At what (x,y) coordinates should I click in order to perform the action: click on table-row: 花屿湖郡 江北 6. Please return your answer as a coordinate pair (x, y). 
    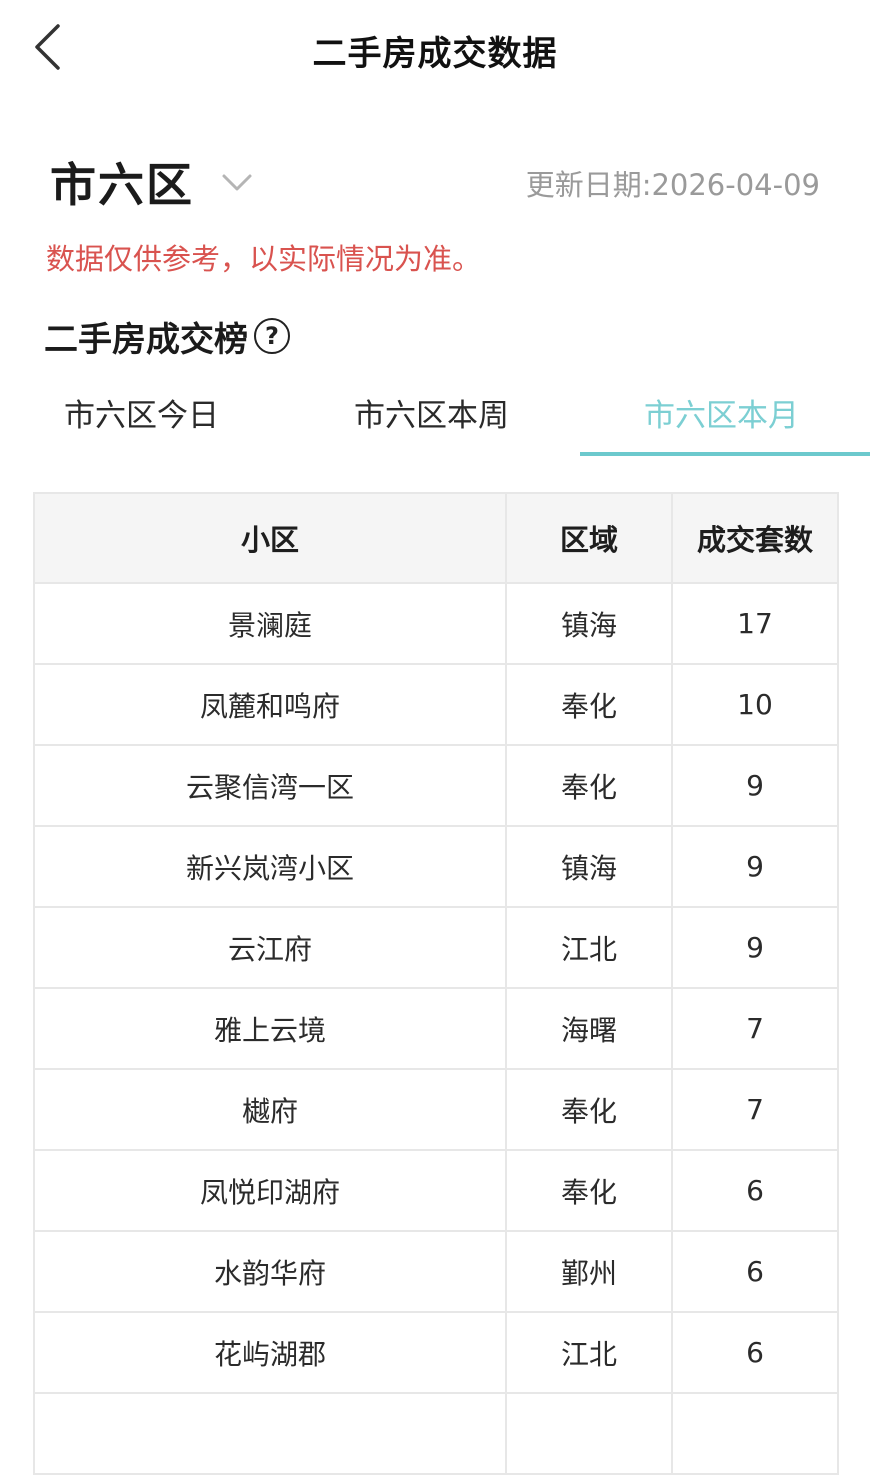
    Looking at the image, I should click on (436, 1352).